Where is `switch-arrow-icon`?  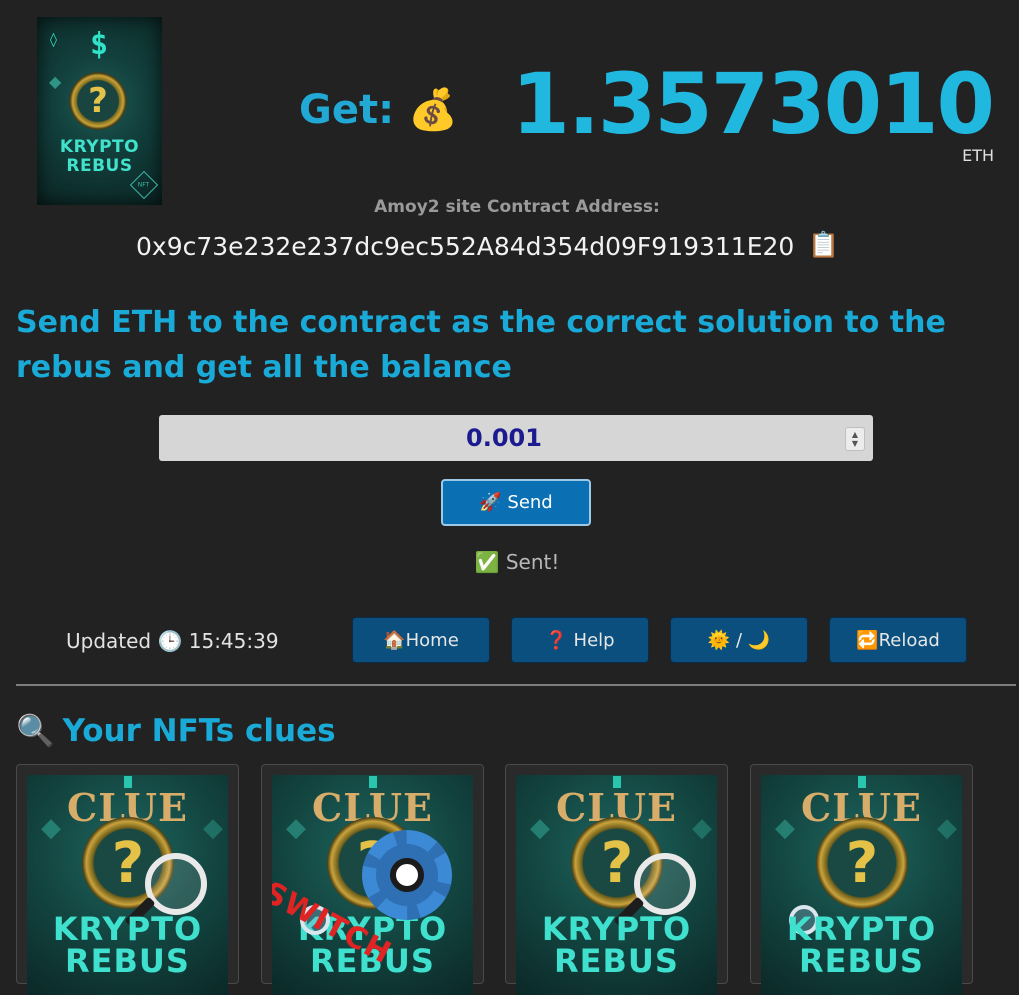
switch-arrow-icon is located at coordinates (407, 875).